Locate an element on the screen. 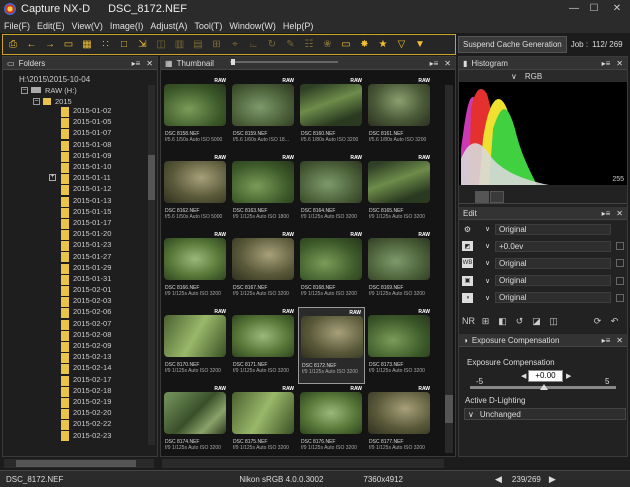 The height and width of the screenshot is (487, 630). thumbnail-item: RAW DSC 8173.NEF f/9 1/125s Auto ISO 3200 is located at coordinates (399, 345).